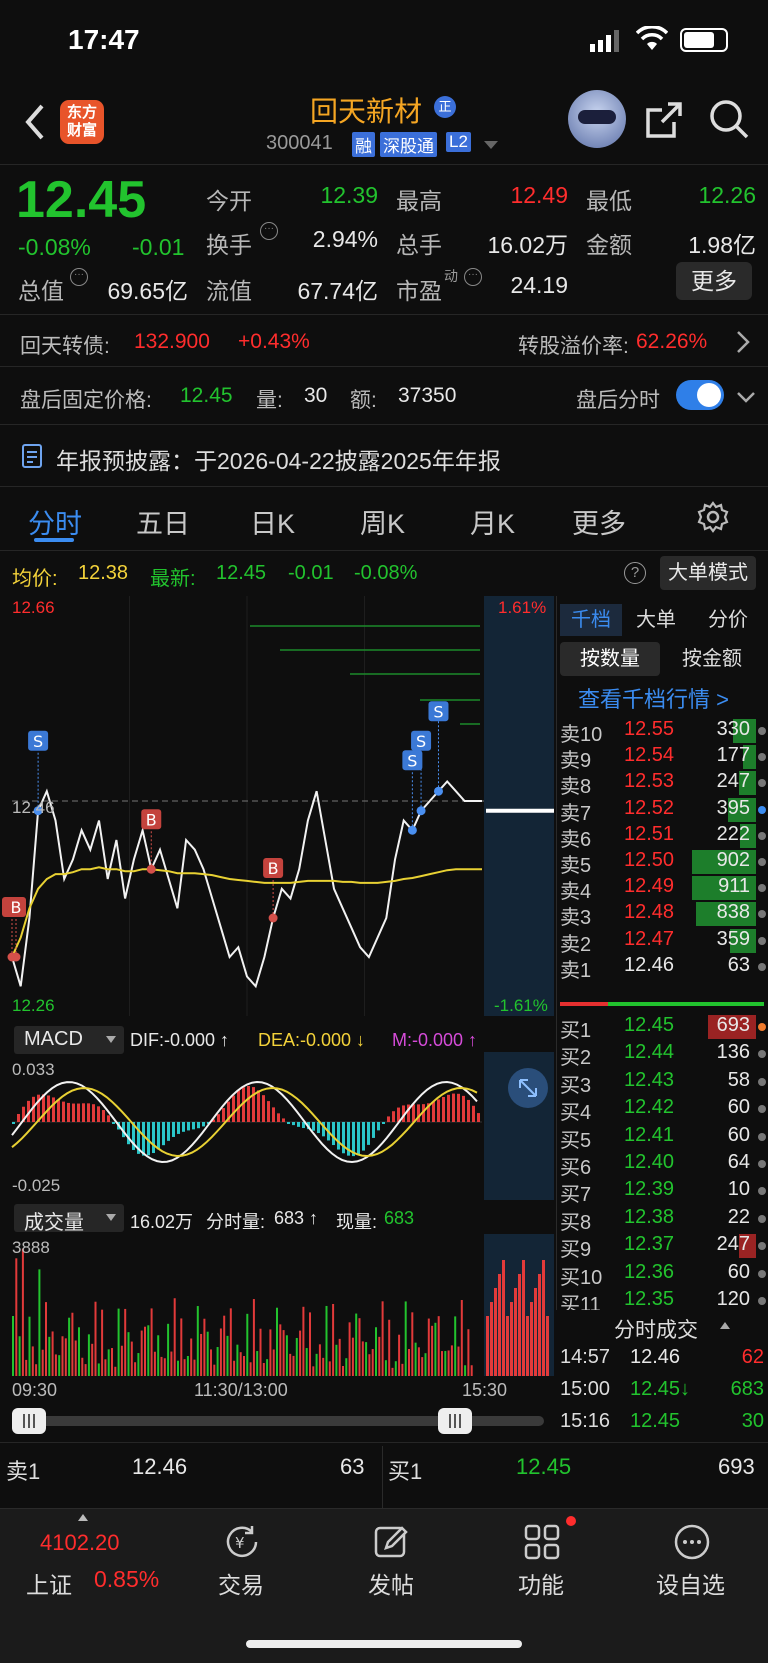  What do you see at coordinates (33, 459) in the screenshot?
I see `document-icon` at bounding box center [33, 459].